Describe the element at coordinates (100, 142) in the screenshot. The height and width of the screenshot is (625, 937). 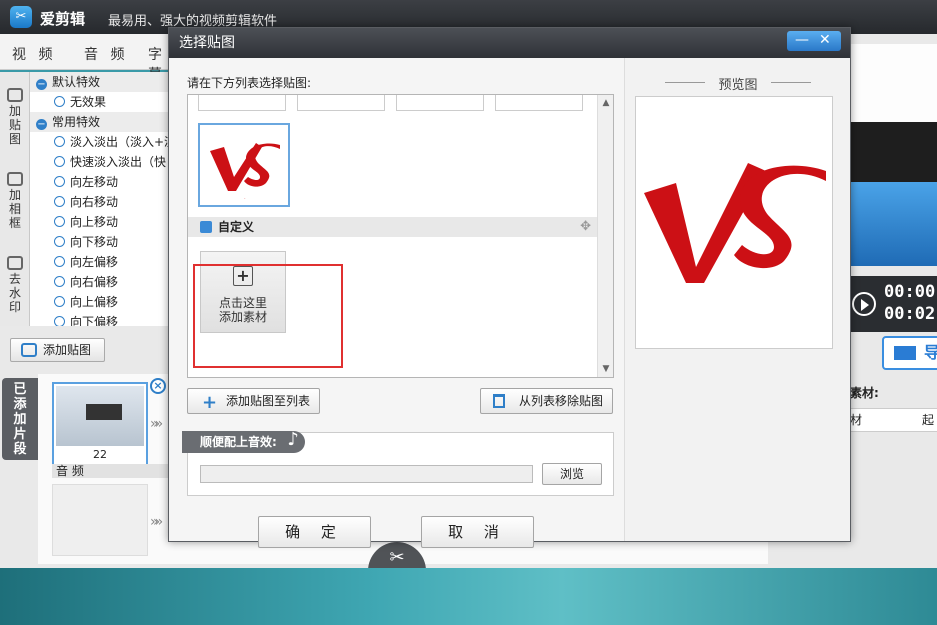
I see `effect-item: 淡入淡出（淡入+淡` at that location.